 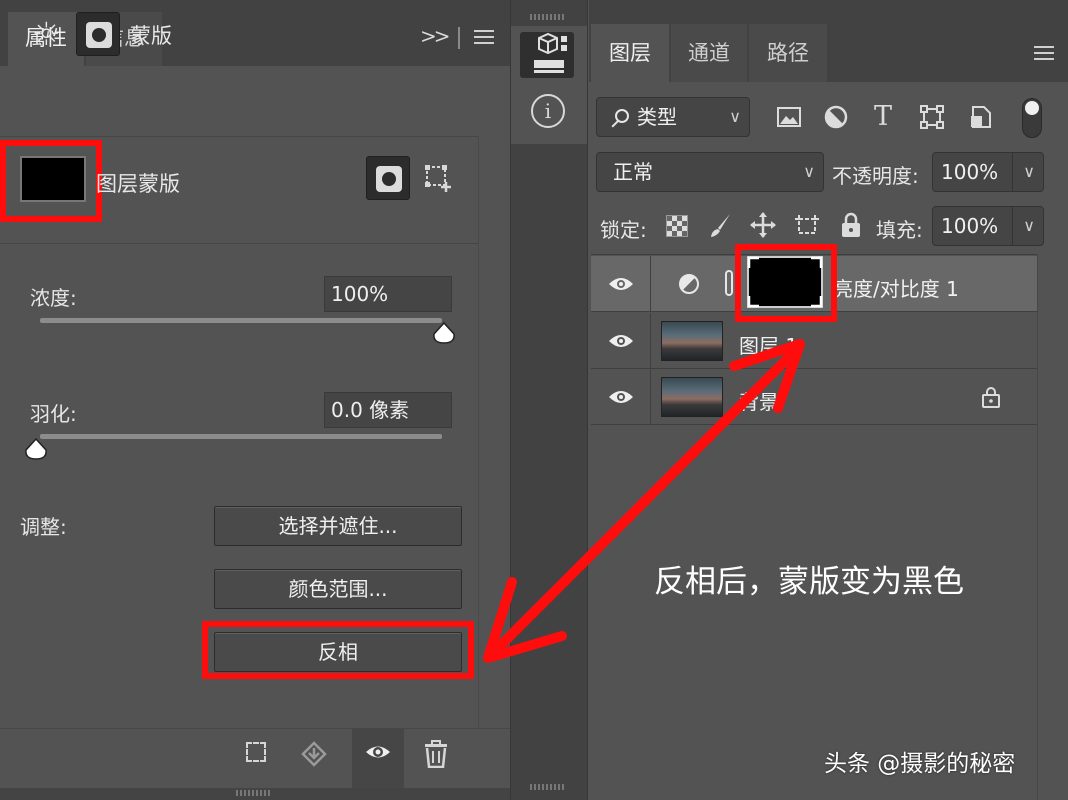 I want to click on properties-scroll-area, so click(x=494, y=432).